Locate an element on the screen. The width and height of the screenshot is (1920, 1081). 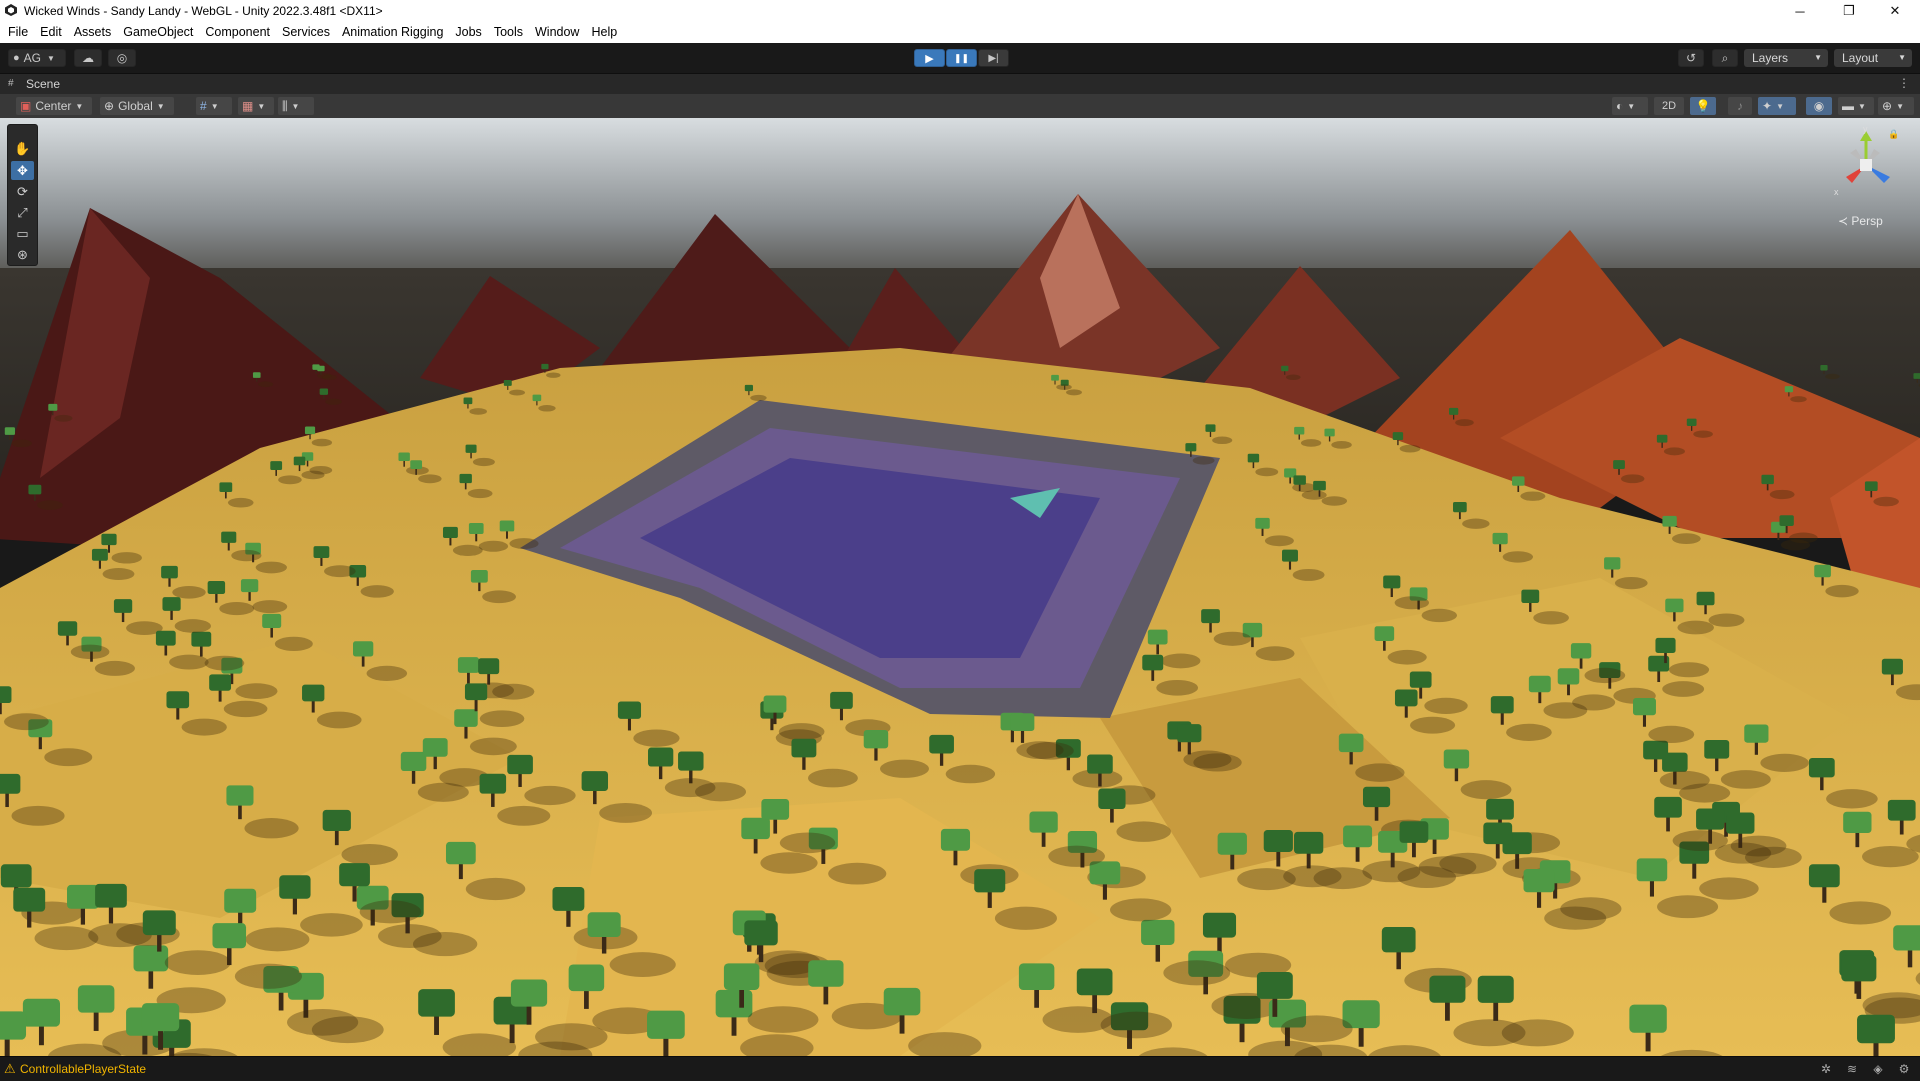
orientation-gizmo: y x 🔒 is located at coordinates (1866, 165).